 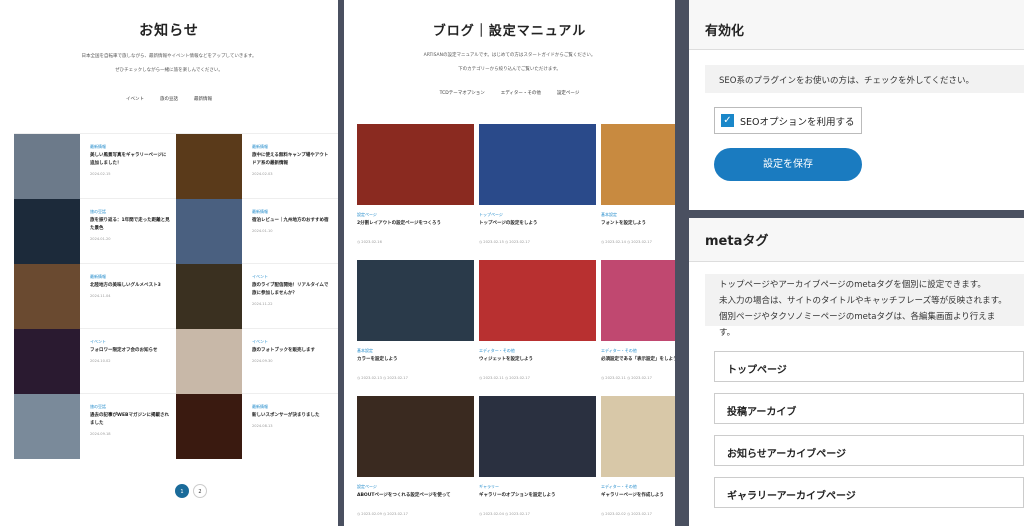 I want to click on page-description: 日本全国を自転車で旅しながら、最新情報やイベント情報などをアップしていきます。, so click(x=169, y=56).